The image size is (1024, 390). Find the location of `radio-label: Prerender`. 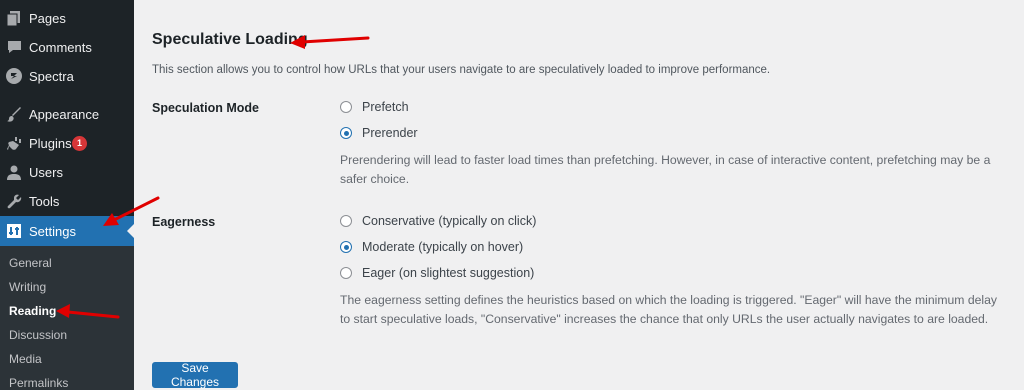

radio-label: Prerender is located at coordinates (390, 133).